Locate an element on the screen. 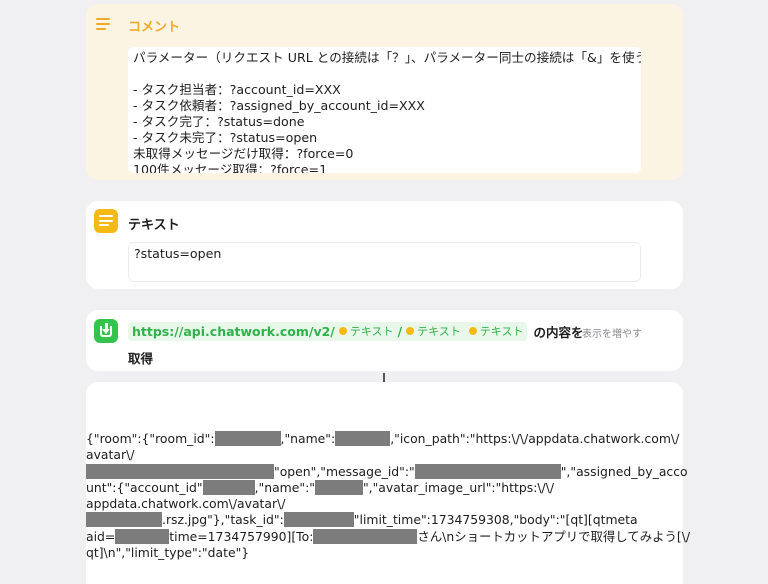  action-verb: 取得 is located at coordinates (141, 358).